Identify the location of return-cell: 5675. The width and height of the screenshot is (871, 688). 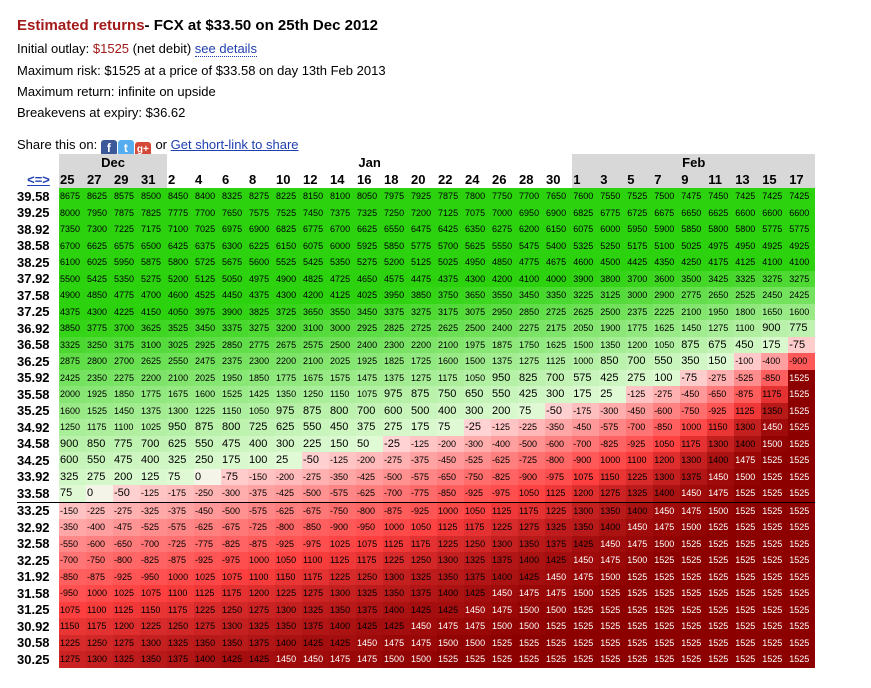
(235, 262).